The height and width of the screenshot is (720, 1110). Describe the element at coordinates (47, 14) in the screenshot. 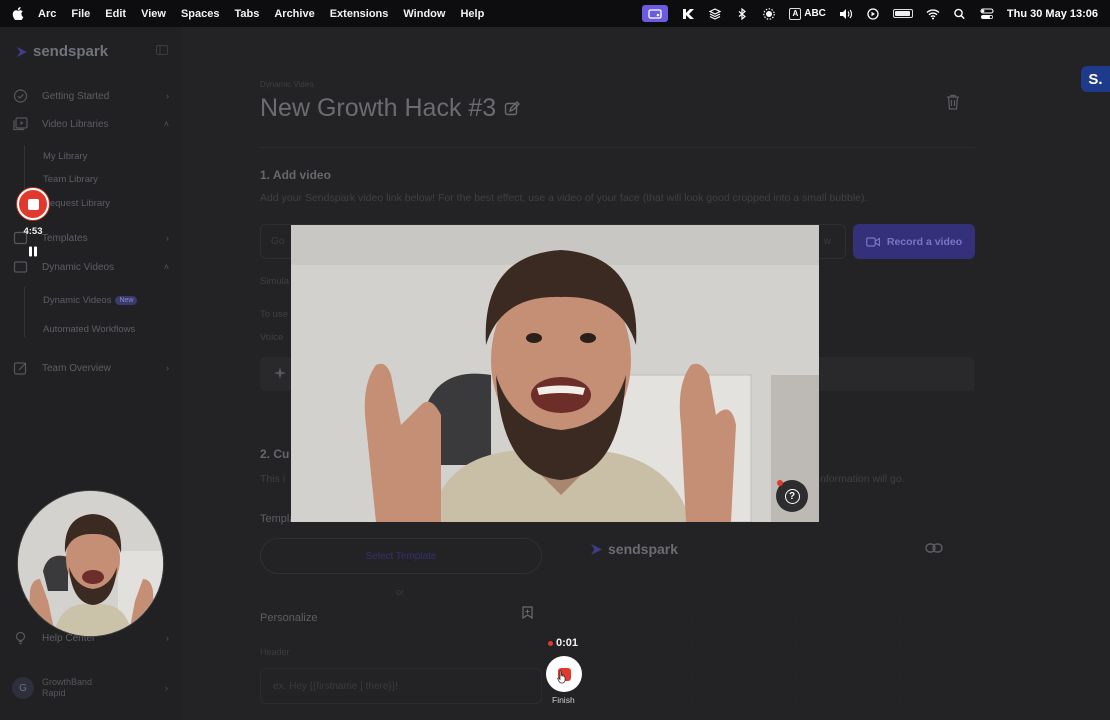

I see `menu-app-arc: Arc` at that location.